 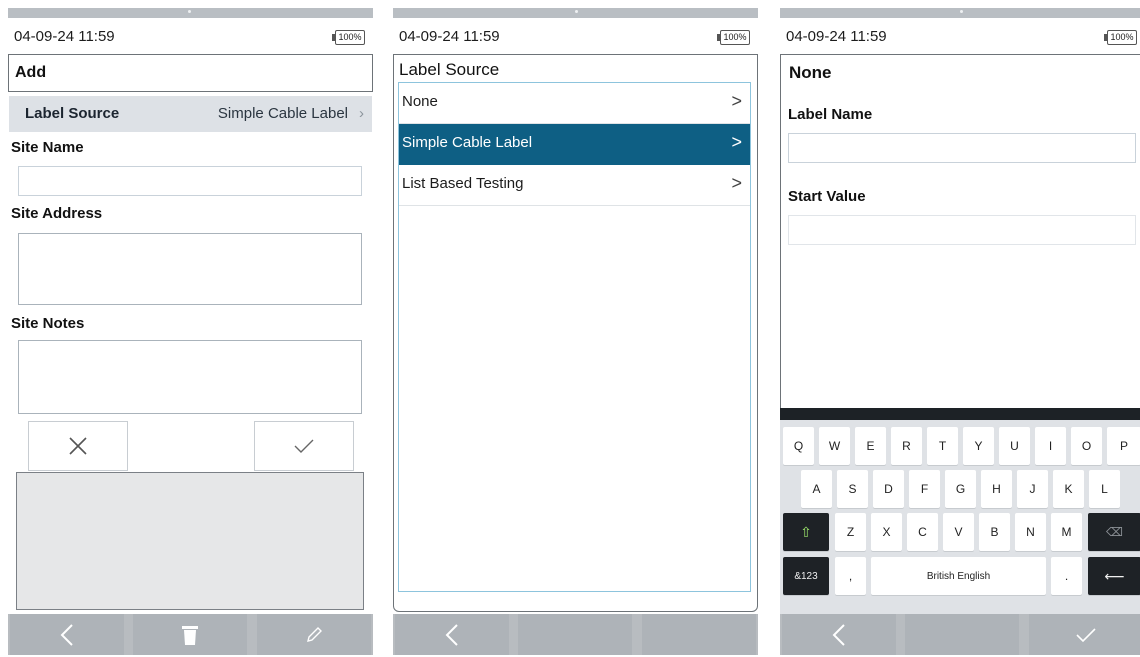 I want to click on key-t: T, so click(x=942, y=446).